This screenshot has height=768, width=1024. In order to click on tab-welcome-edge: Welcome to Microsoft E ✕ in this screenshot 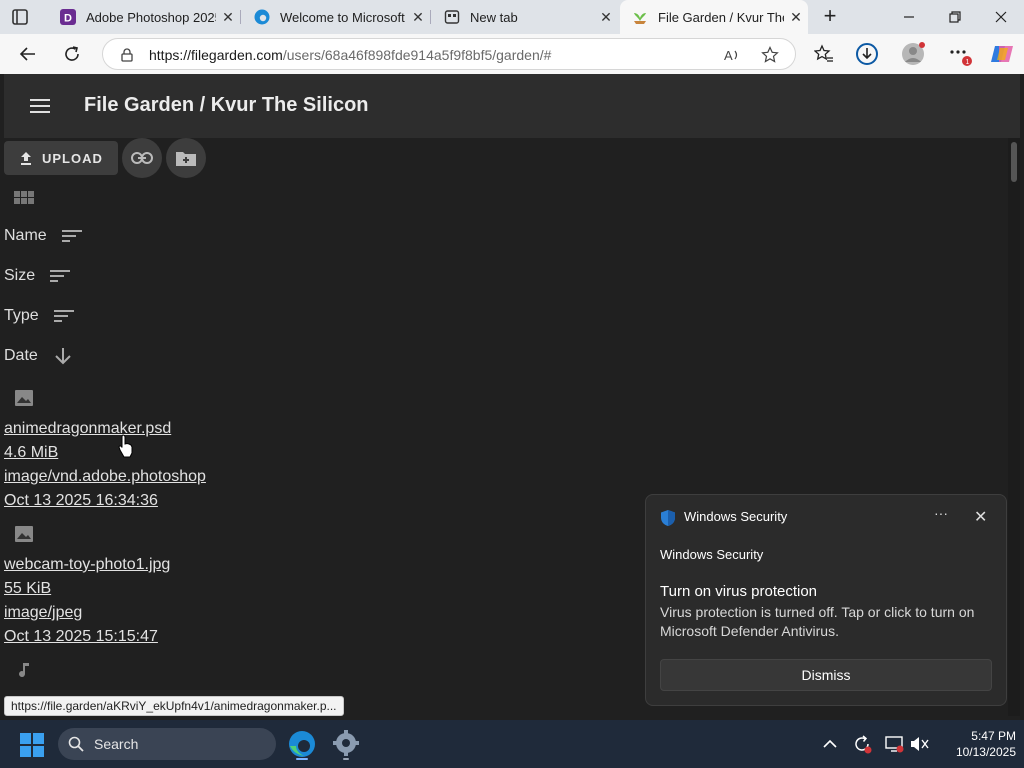, I will do `click(336, 17)`.